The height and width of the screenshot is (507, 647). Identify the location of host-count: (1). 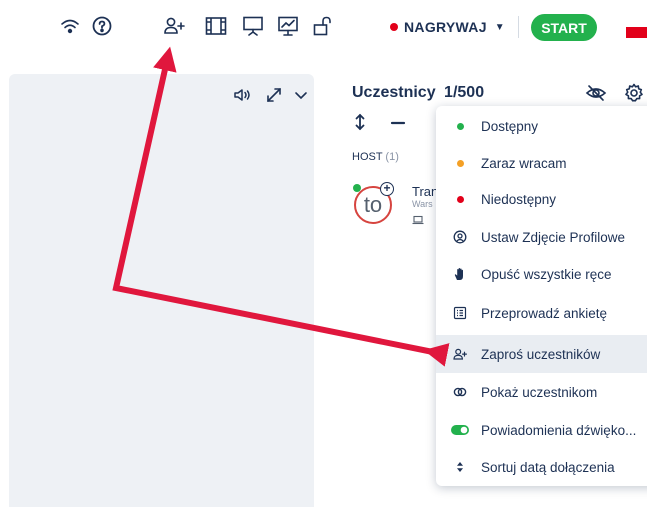
(392, 157).